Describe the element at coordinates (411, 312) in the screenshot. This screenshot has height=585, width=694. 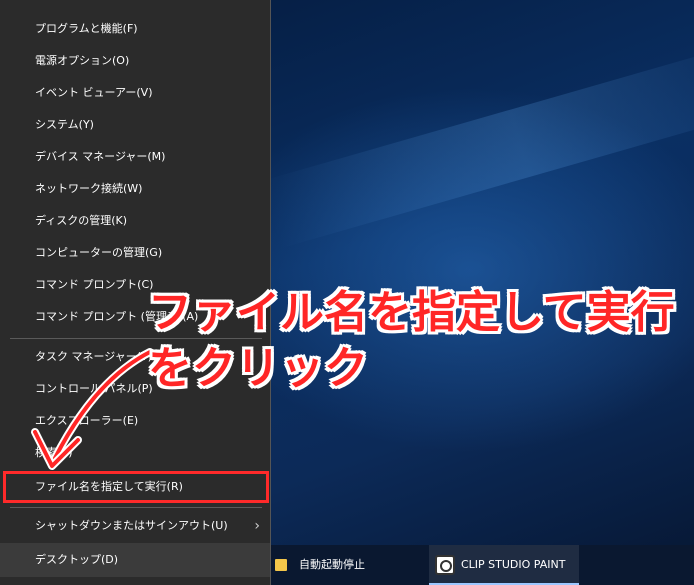
I see `annotation-text-line1: ファイル名を指定して実行` at that location.